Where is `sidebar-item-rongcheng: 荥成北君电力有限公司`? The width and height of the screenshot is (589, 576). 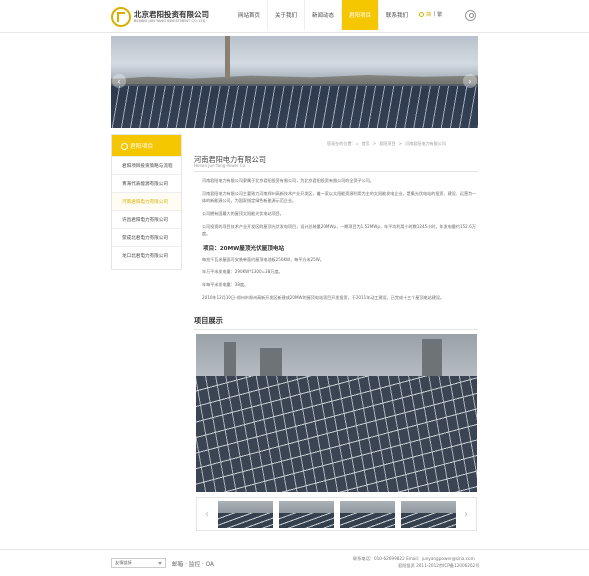
sidebar-item-rongcheng: 荥成北君电力有限公司 is located at coordinates (146, 237).